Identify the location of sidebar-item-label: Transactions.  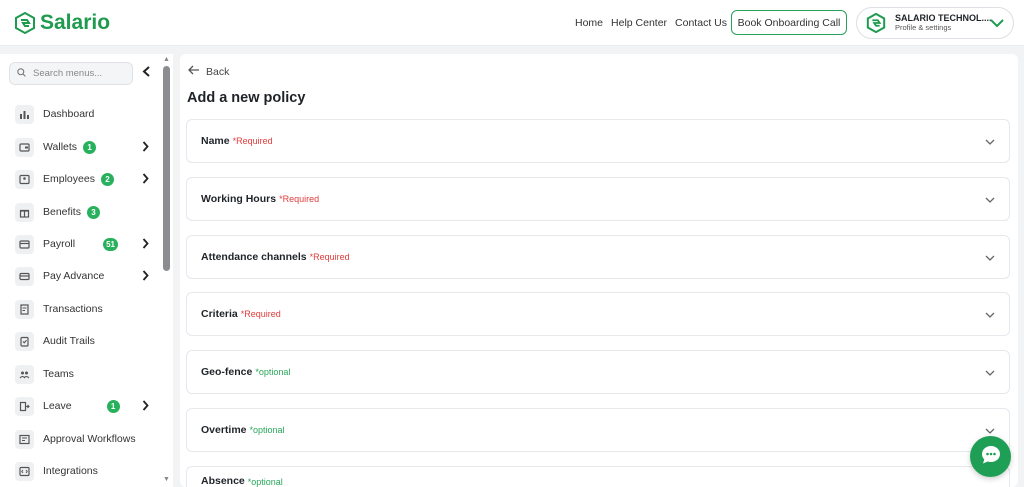
(73, 309).